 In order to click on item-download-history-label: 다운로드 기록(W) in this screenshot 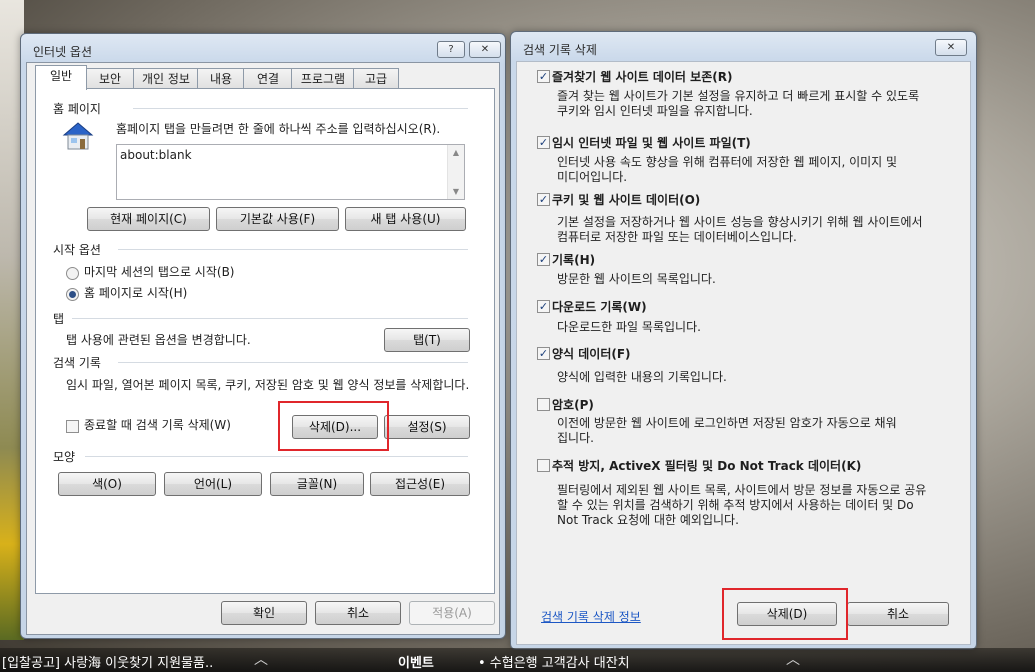, I will do `click(599, 307)`.